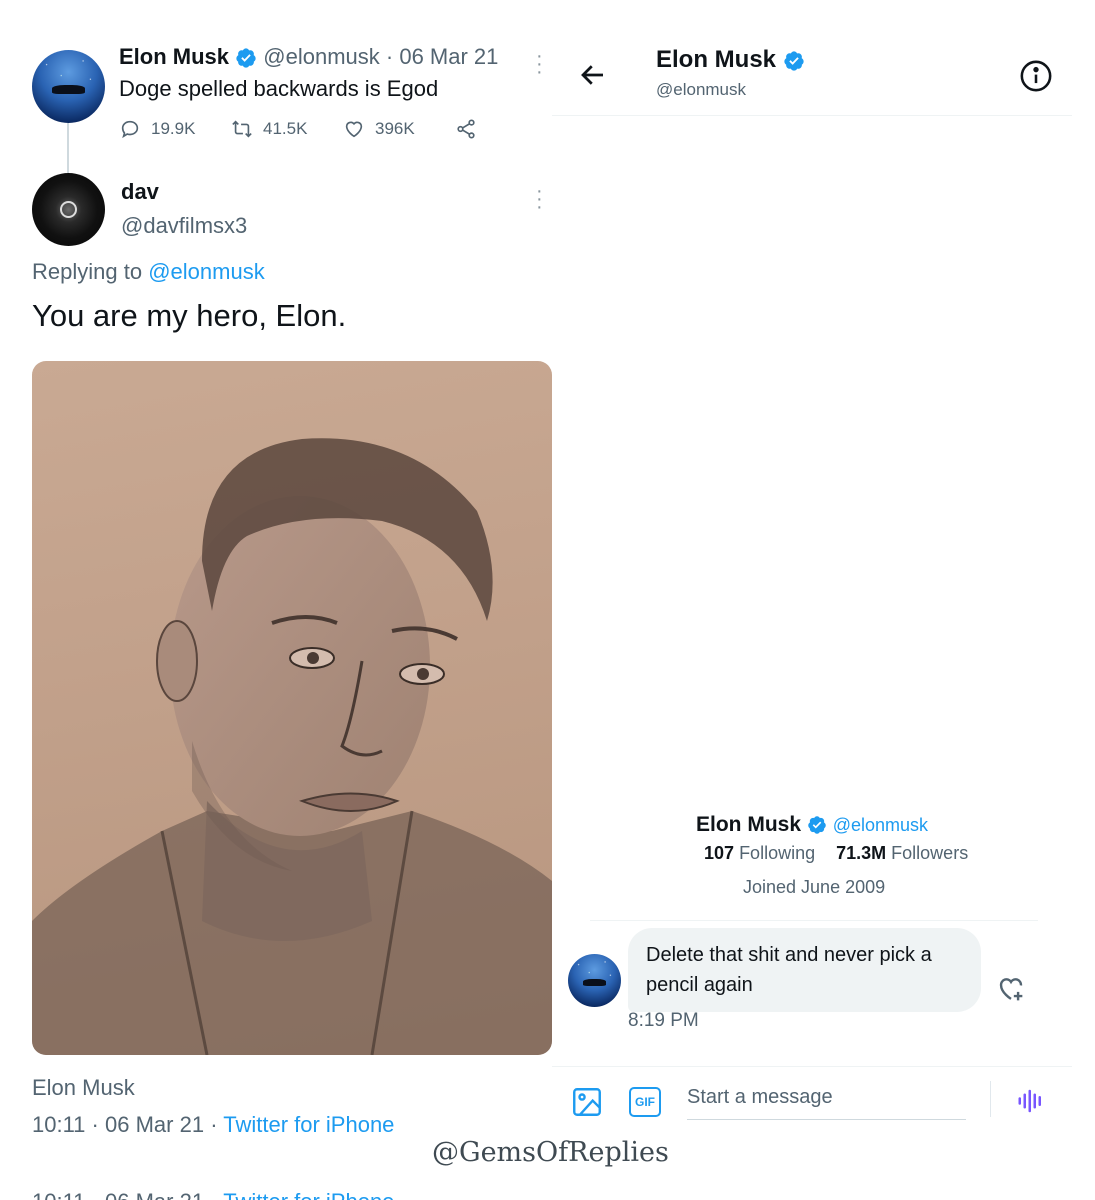 The height and width of the screenshot is (1200, 1095). I want to click on cutoff-timestamp-line: 10:11 · 06 Mar 21 · Twitter for iPhone, so click(213, 1193).